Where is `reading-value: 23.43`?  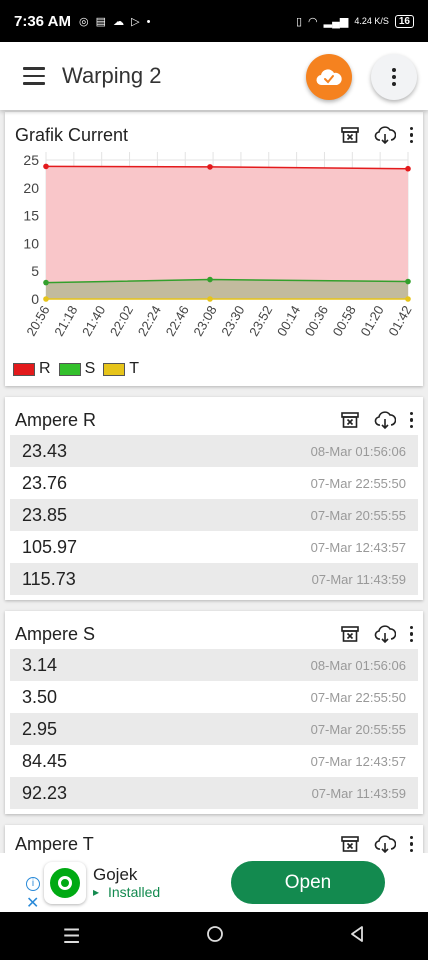 reading-value: 23.43 is located at coordinates (45, 450).